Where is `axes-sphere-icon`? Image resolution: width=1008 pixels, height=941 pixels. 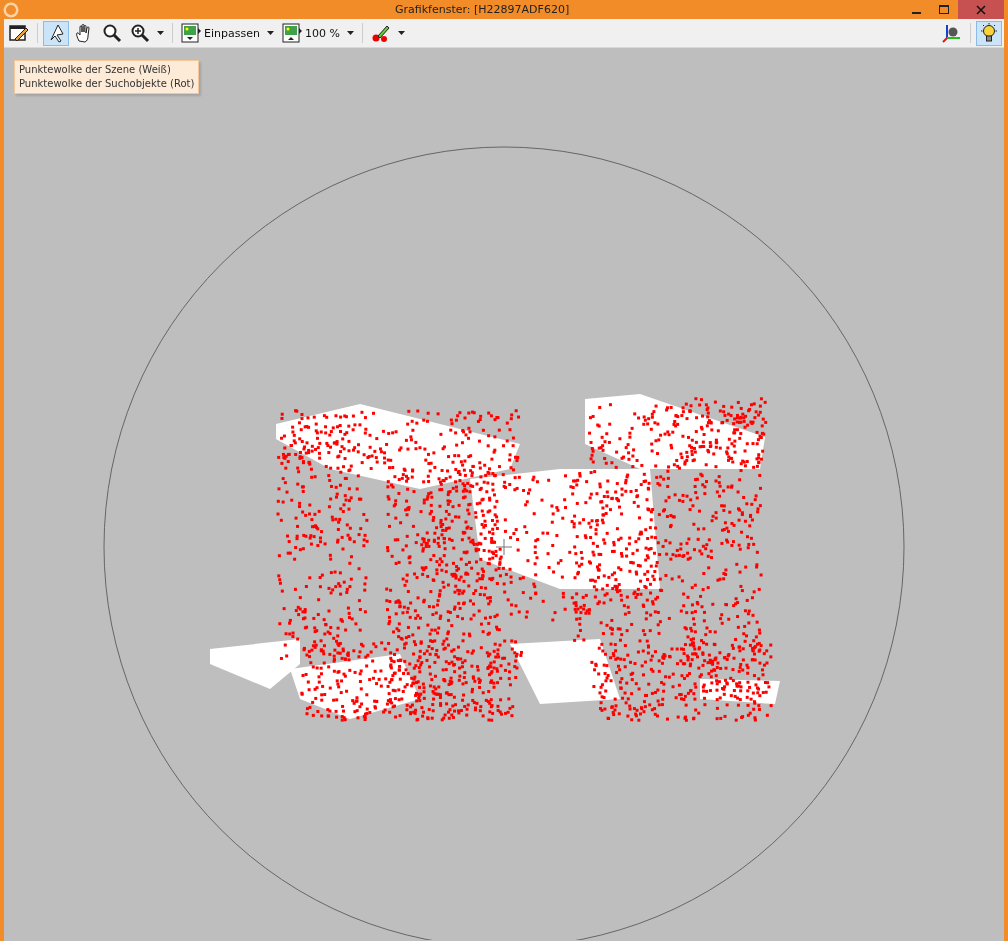 axes-sphere-icon is located at coordinates (952, 33).